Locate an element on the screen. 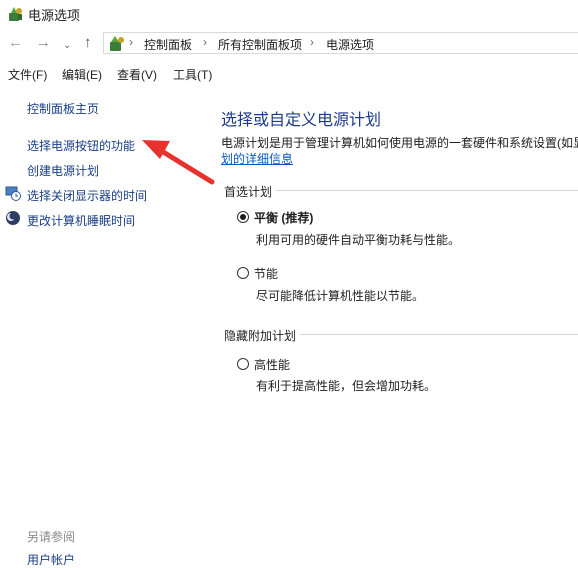 This screenshot has width=578, height=568. sidebar-item-display-off: 选择关闭显示器的时间 is located at coordinates (87, 195).